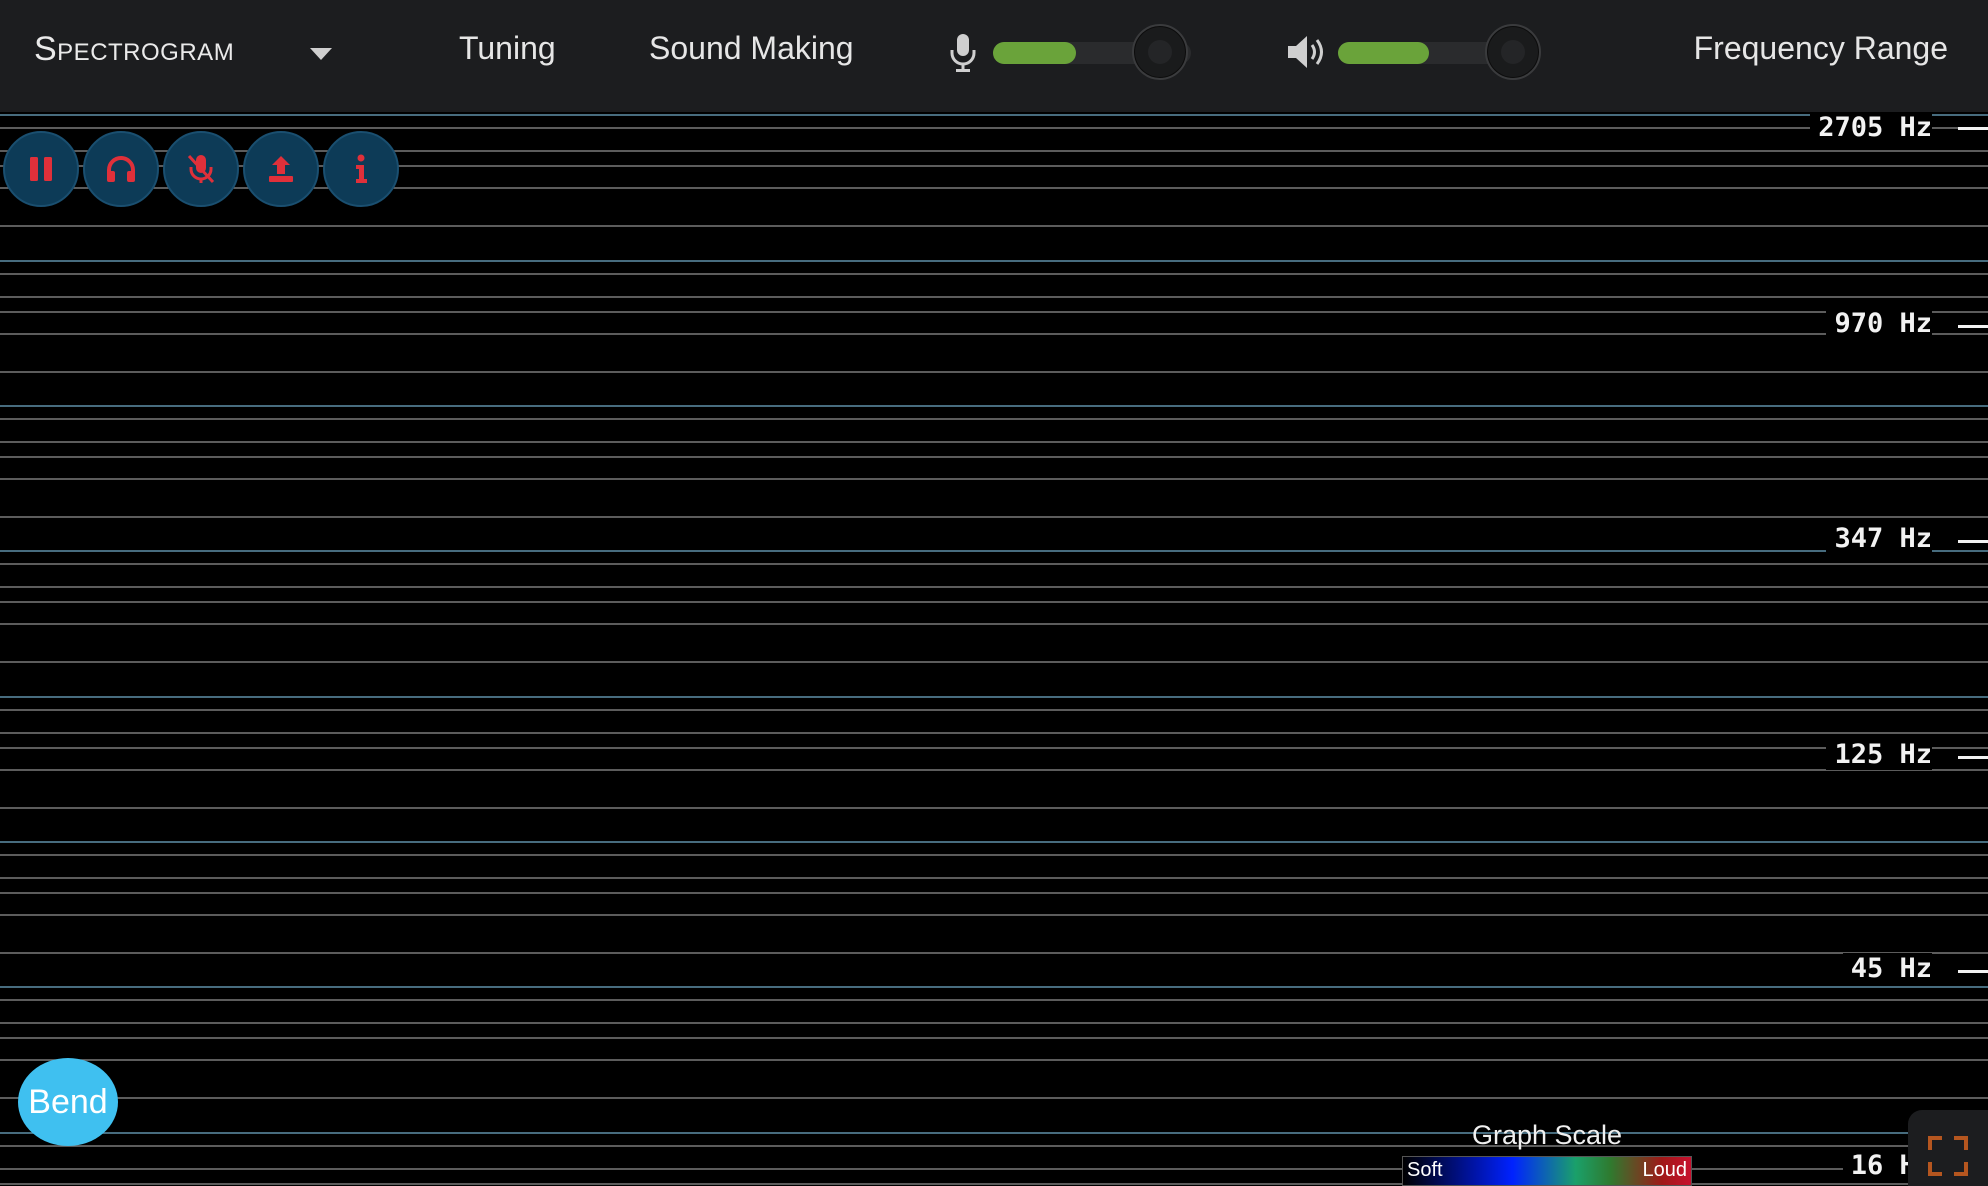 This screenshot has width=1988, height=1186. What do you see at coordinates (1887, 968) in the screenshot?
I see `frequency-label: 45 Hz` at bounding box center [1887, 968].